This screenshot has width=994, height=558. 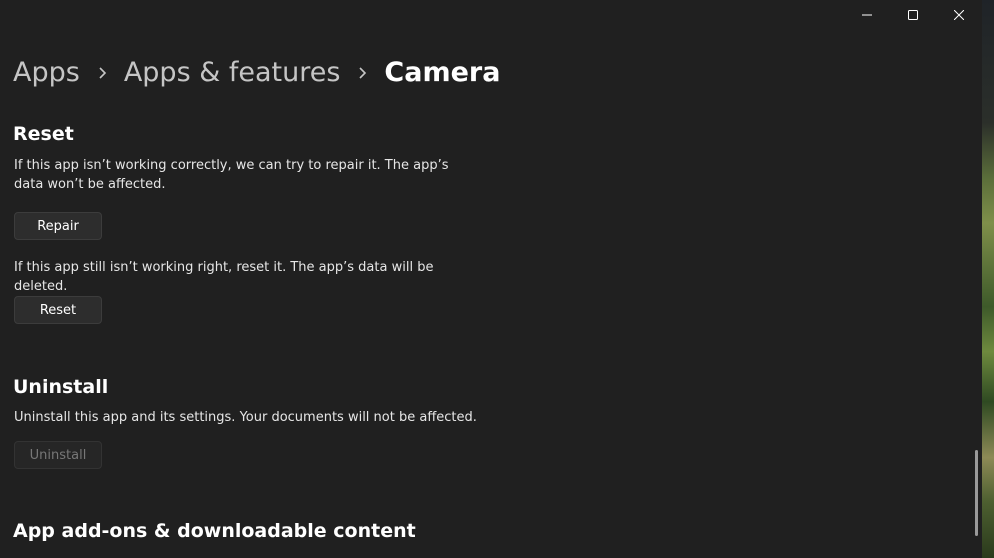 What do you see at coordinates (976, 493) in the screenshot?
I see `vertical-scrollbar` at bounding box center [976, 493].